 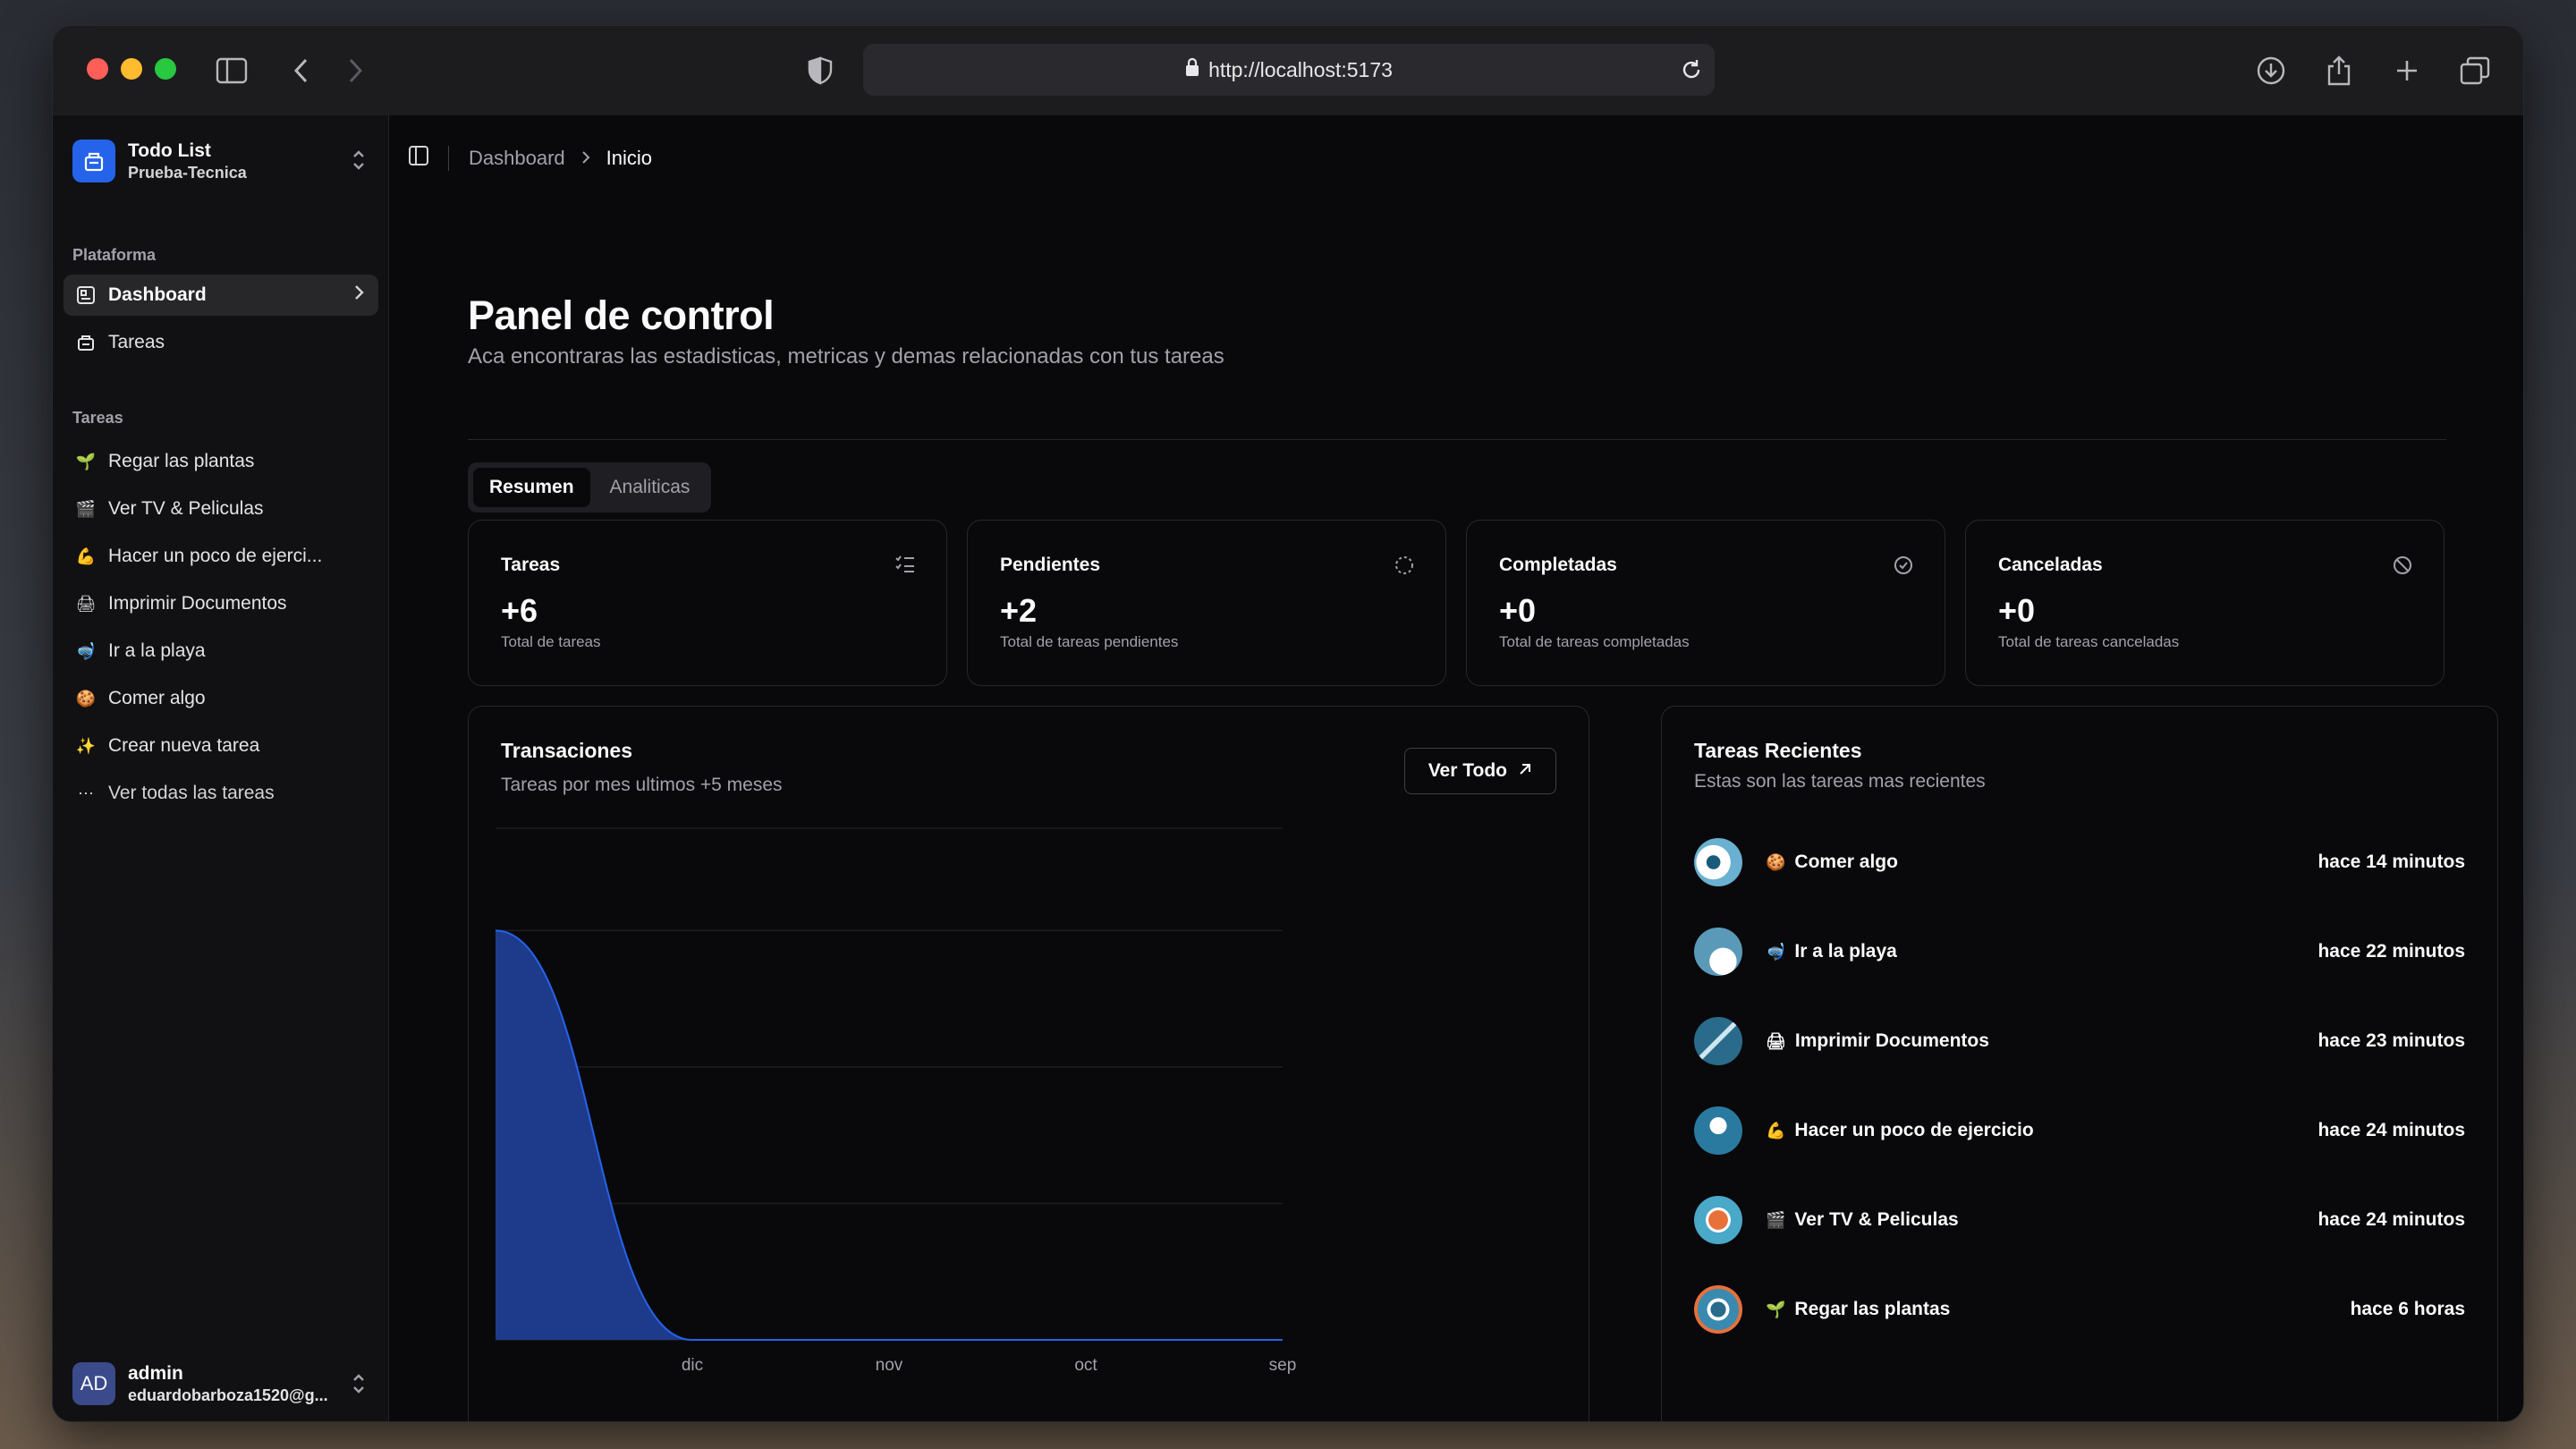 What do you see at coordinates (86, 698) in the screenshot?
I see `task-emoji-icon: 🍪` at bounding box center [86, 698].